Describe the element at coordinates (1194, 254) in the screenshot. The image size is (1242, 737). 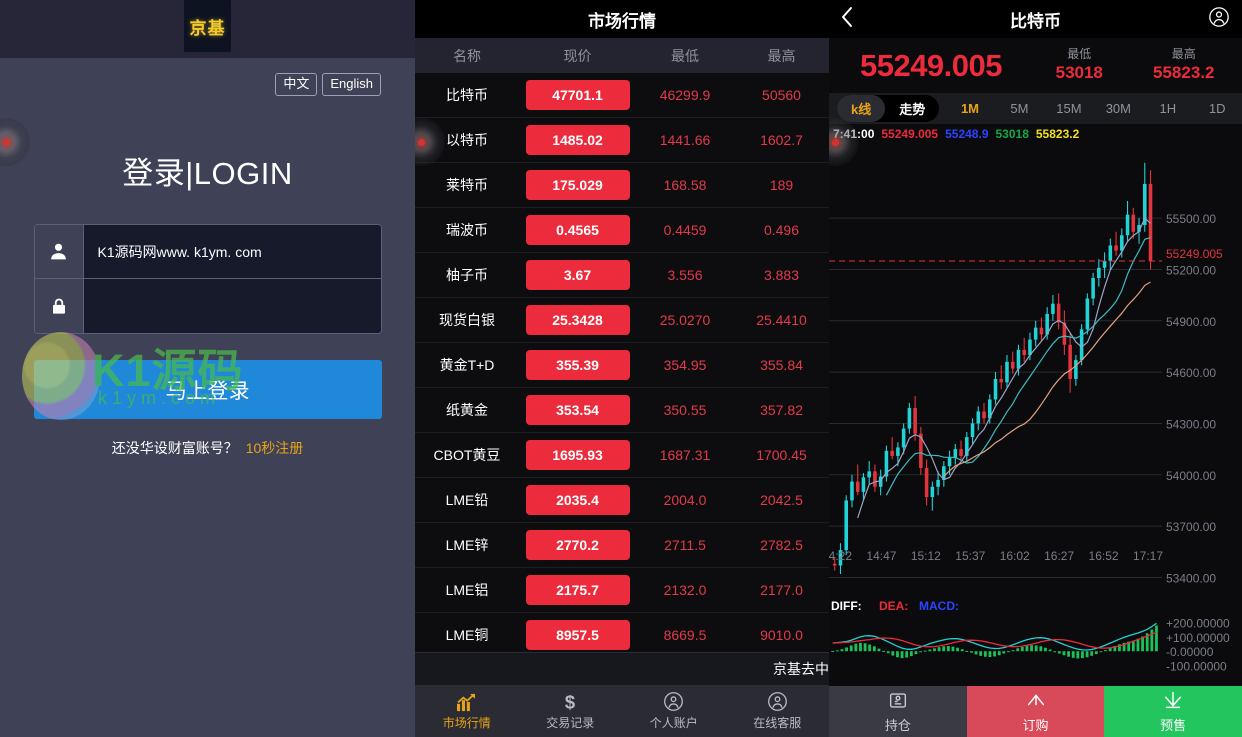
I see `svg-text: 55249.005` at that location.